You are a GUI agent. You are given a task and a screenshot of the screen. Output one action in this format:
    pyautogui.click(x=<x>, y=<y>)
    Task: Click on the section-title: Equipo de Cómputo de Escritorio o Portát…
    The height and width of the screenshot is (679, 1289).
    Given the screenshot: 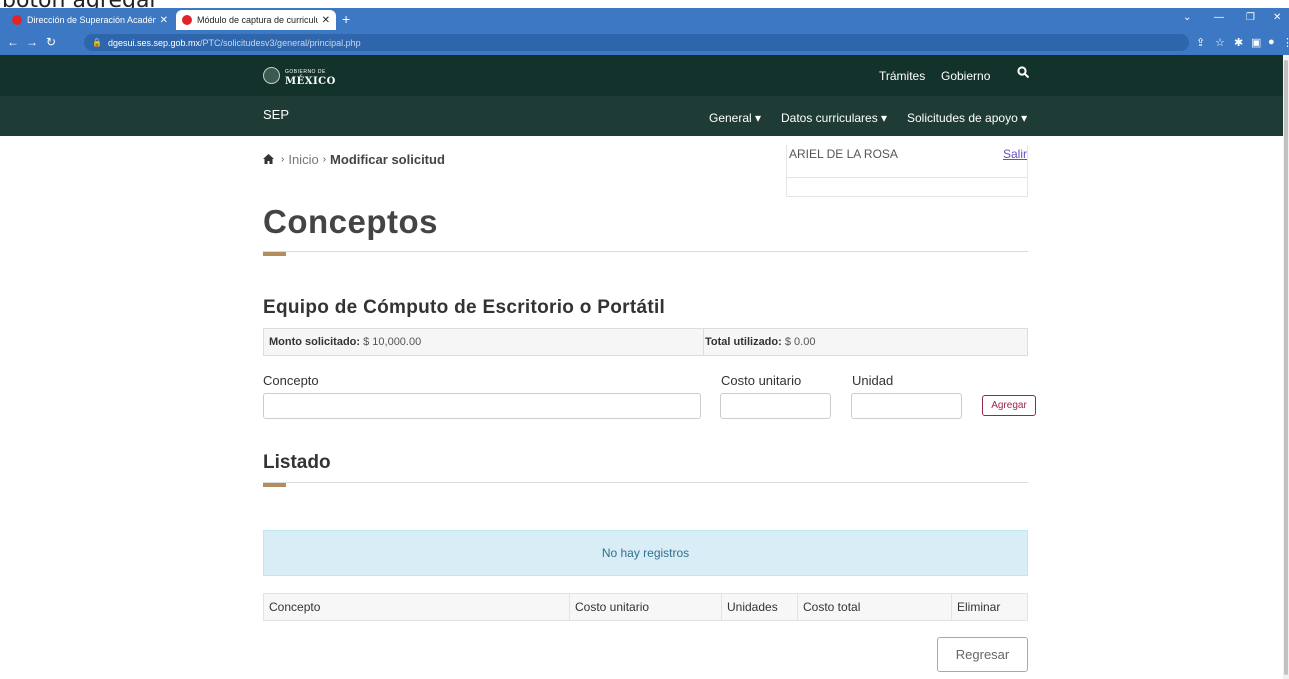 What is the action you would take?
    pyautogui.click(x=464, y=307)
    